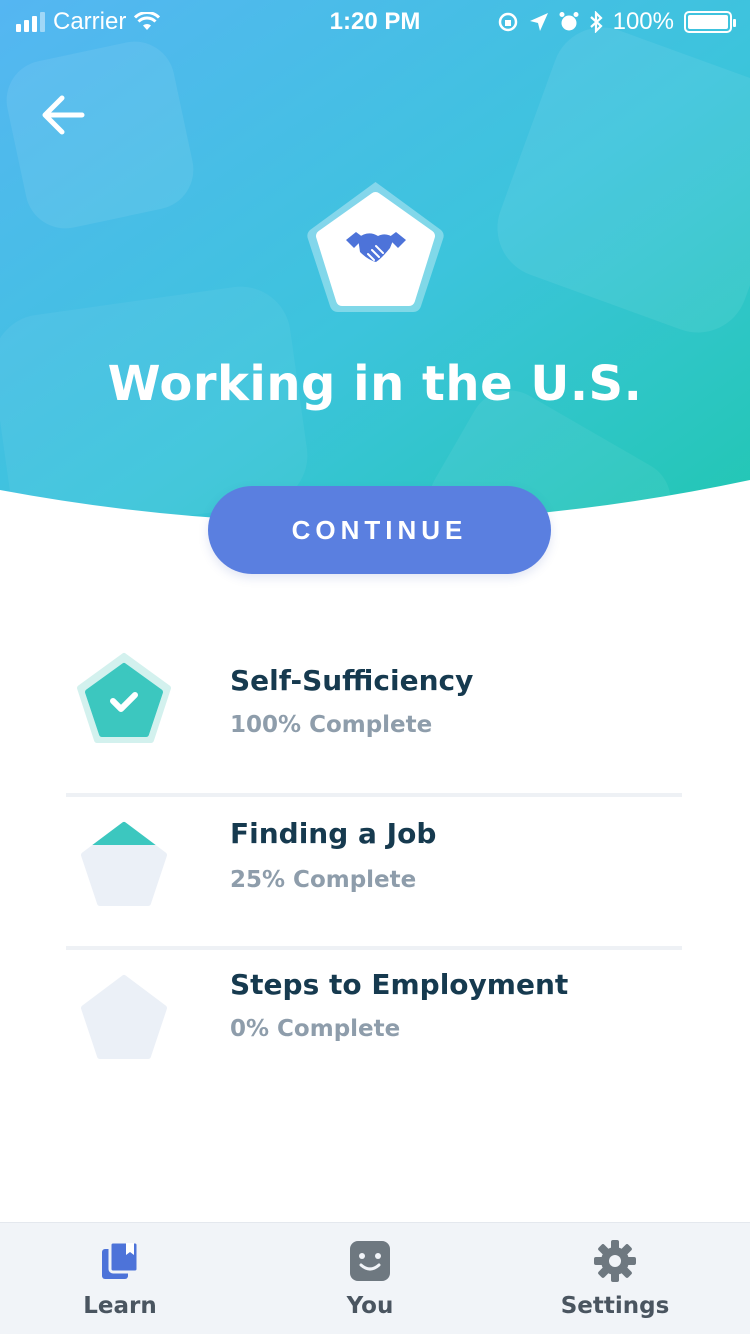 Image resolution: width=750 pixels, height=1334 pixels. What do you see at coordinates (370, 1261) in the screenshot?
I see `smiley-icon` at bounding box center [370, 1261].